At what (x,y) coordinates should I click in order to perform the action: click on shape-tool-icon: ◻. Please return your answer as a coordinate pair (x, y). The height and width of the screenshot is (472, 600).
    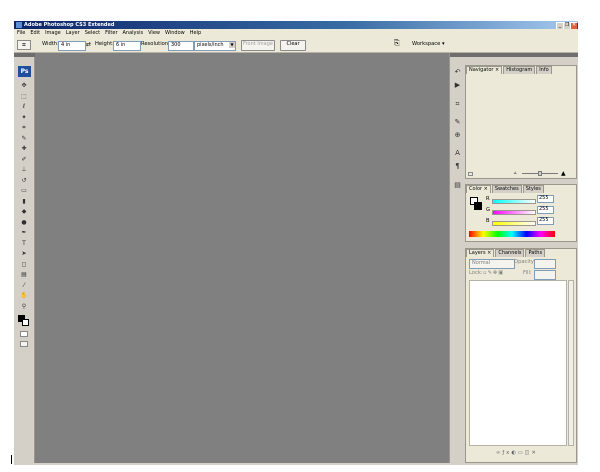
    Looking at the image, I should click on (24, 264).